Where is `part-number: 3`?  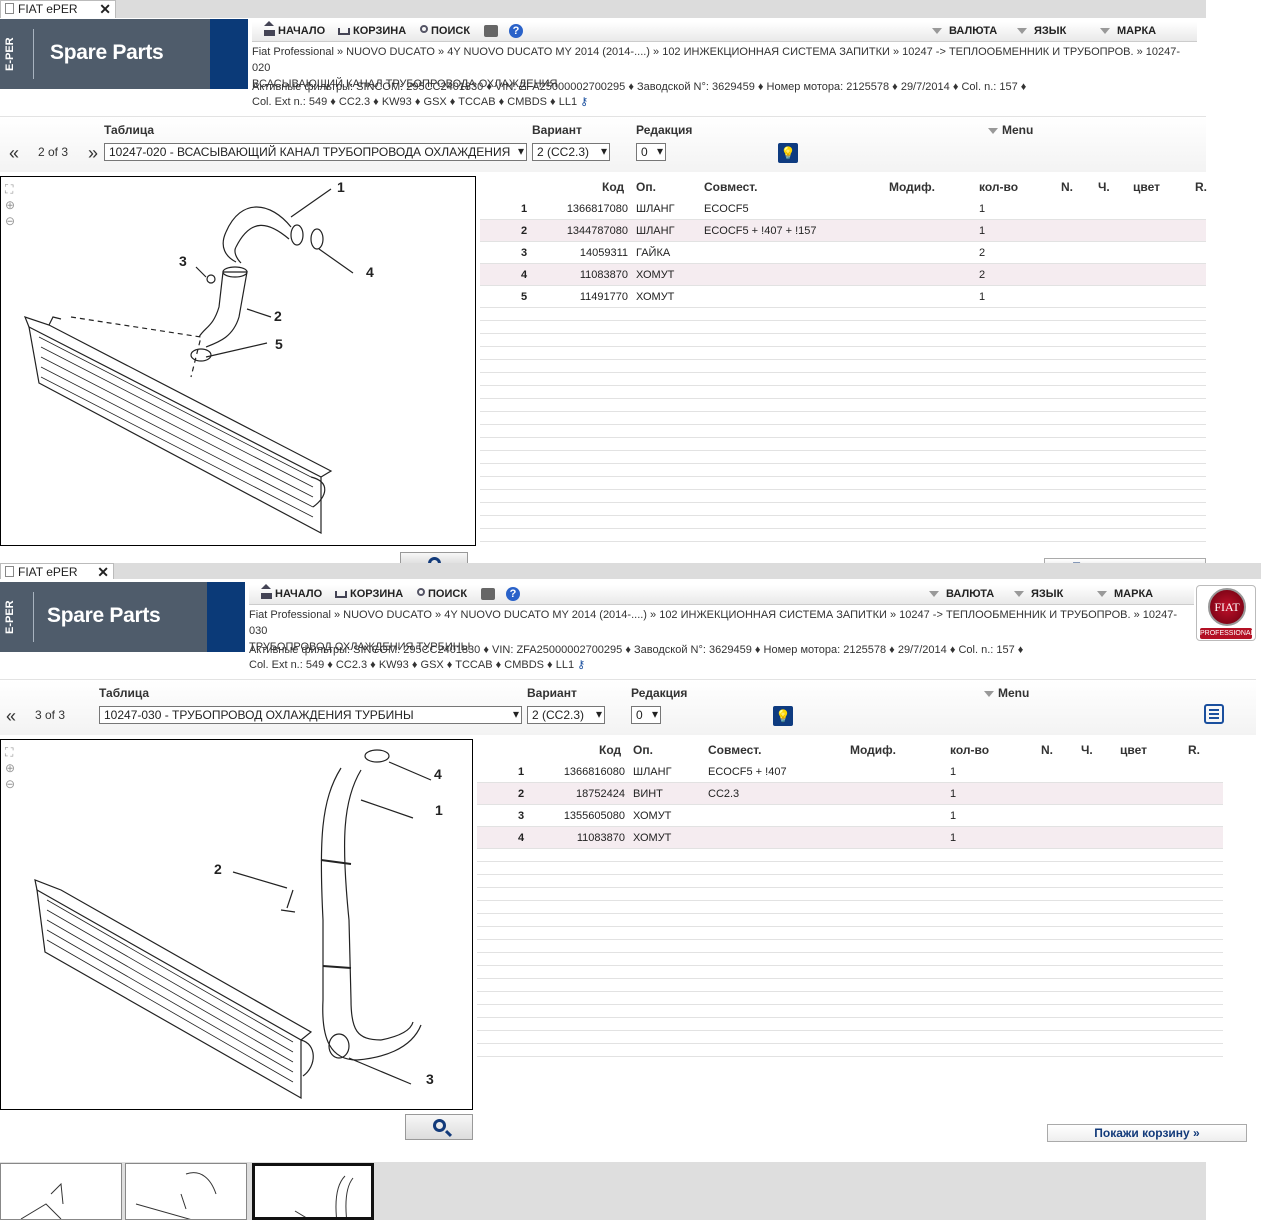
part-number: 3 is located at coordinates (521, 816).